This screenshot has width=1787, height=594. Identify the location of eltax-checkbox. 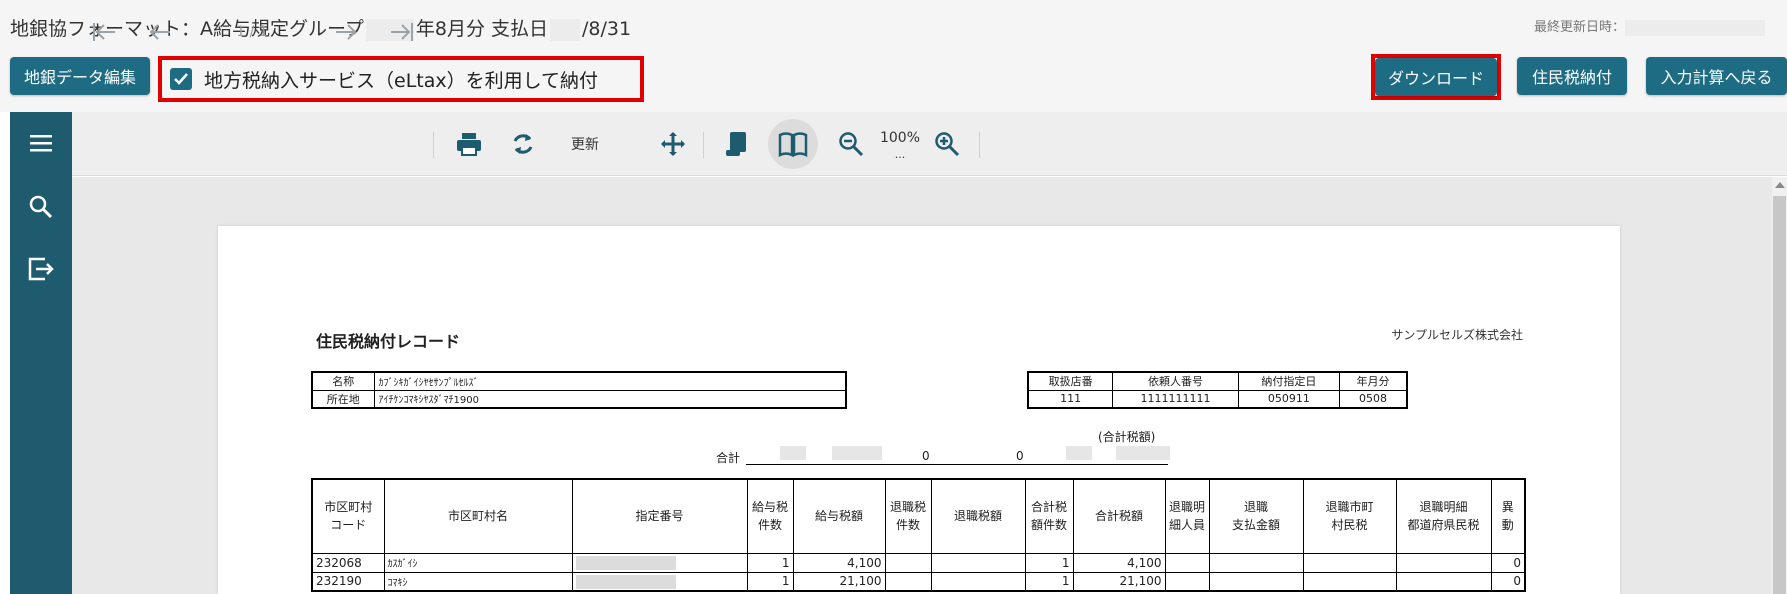
(181, 79).